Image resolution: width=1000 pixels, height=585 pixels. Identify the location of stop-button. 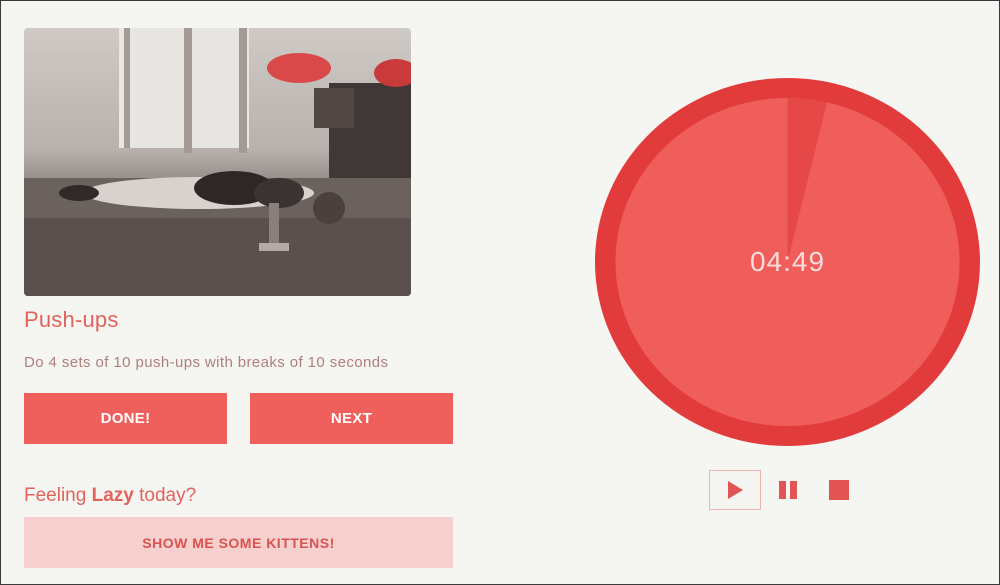
(839, 490).